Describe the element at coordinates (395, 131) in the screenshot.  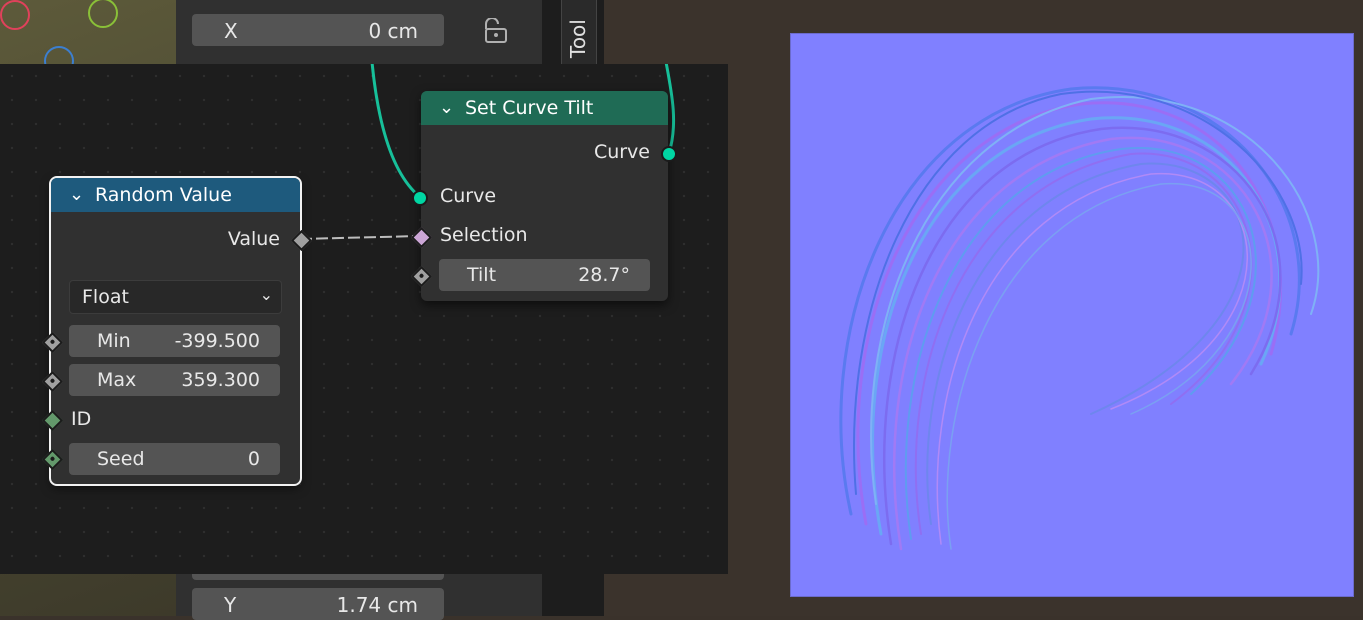
I see `curve-input-link` at that location.